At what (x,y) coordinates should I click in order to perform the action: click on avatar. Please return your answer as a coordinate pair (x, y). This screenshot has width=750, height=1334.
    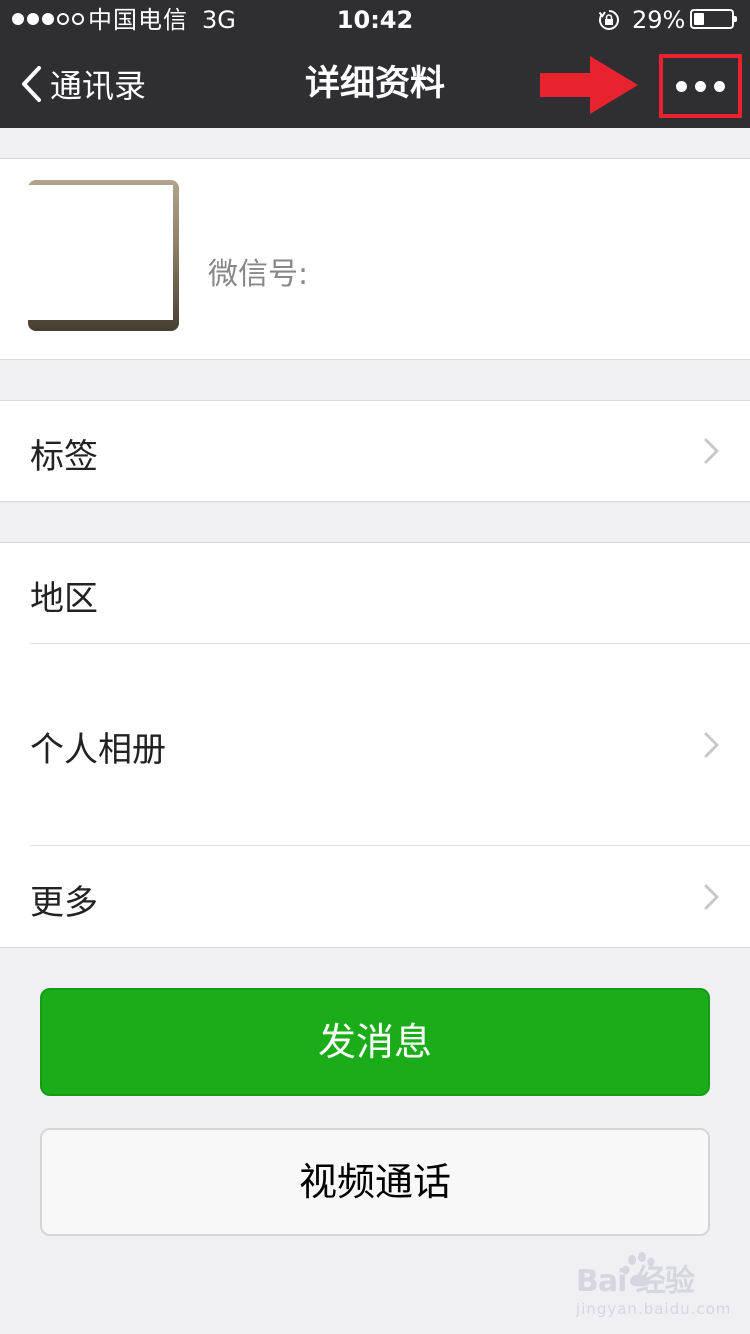
    Looking at the image, I should click on (103, 255).